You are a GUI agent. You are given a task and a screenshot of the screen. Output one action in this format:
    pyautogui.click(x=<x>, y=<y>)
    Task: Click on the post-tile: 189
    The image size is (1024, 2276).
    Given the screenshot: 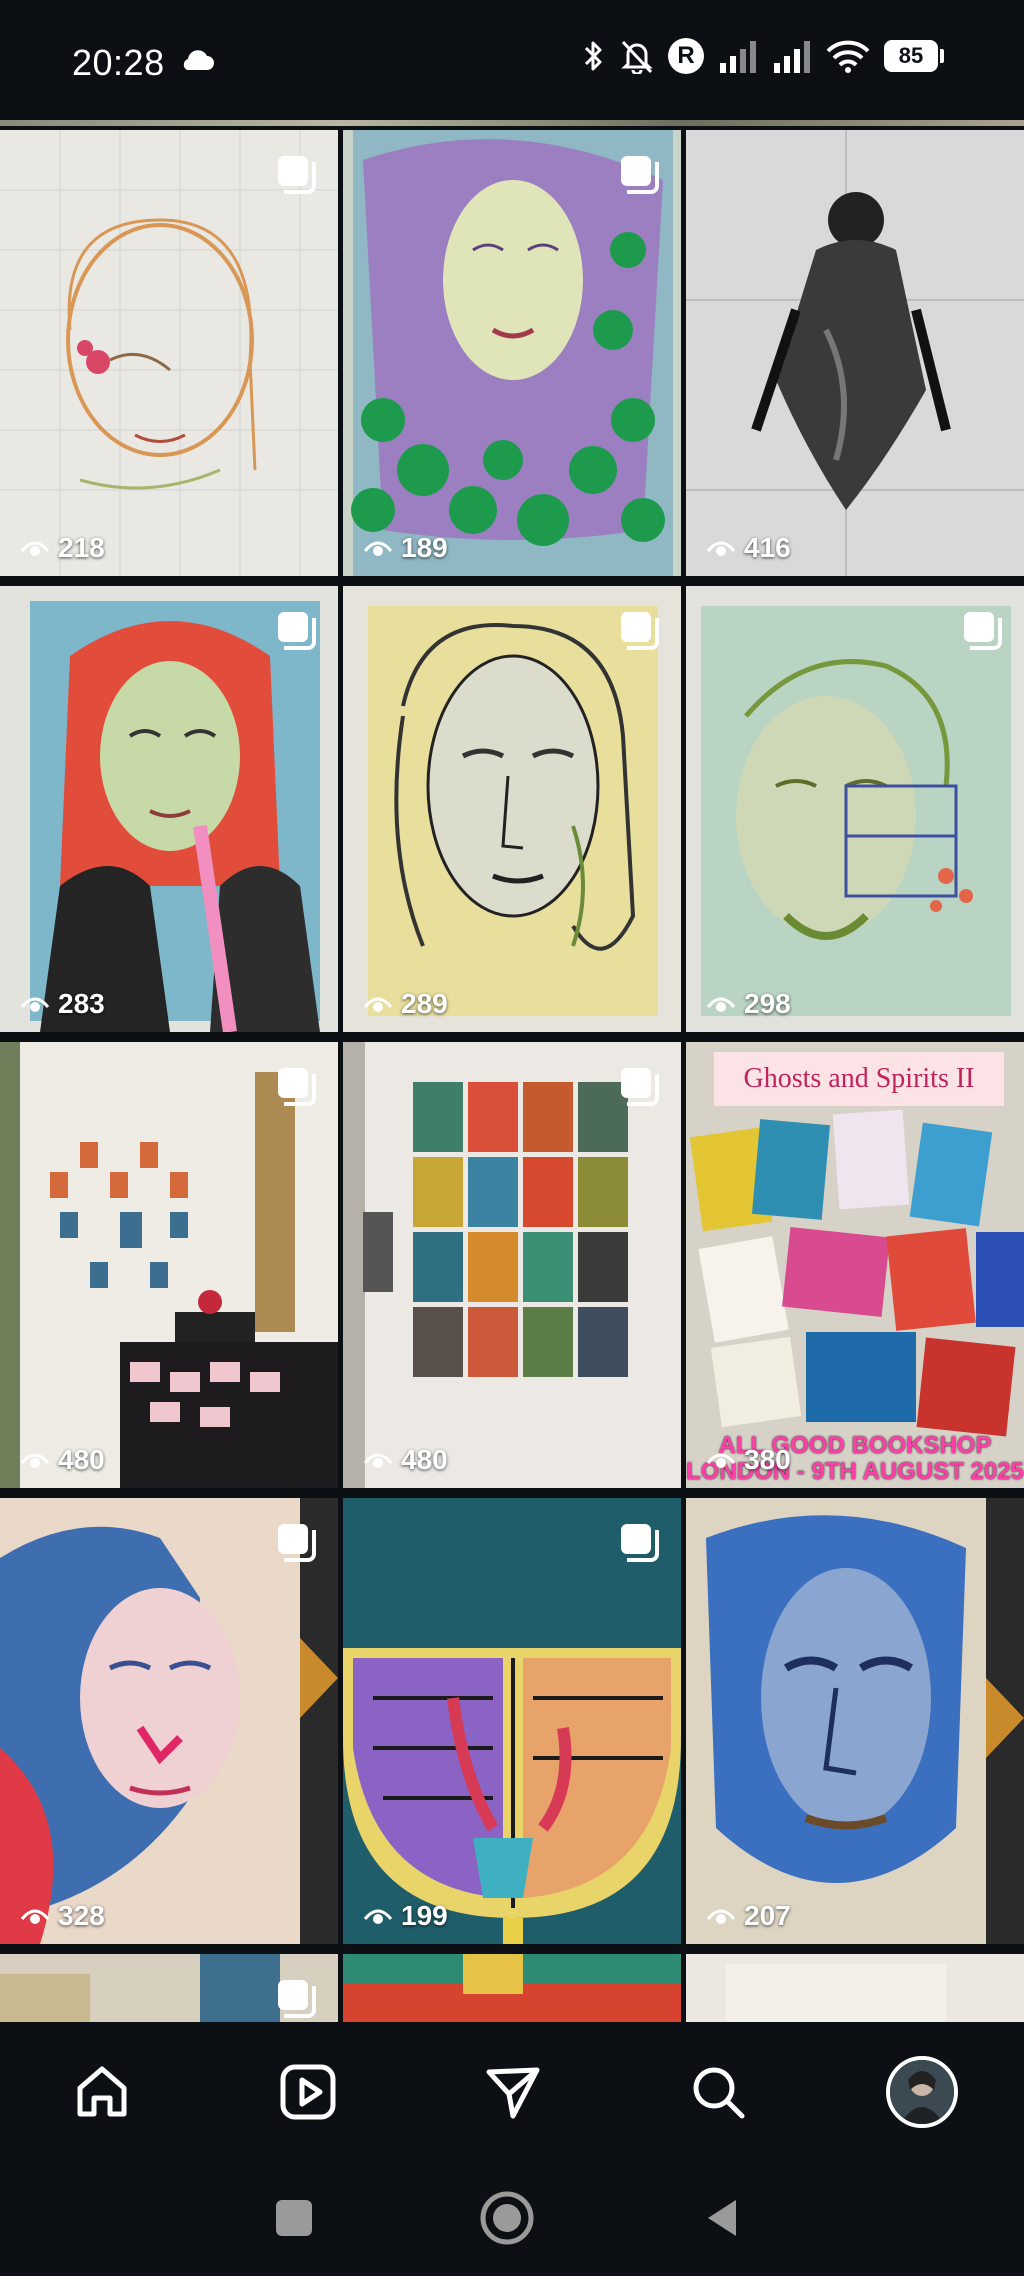 What is the action you would take?
    pyautogui.click(x=512, y=353)
    